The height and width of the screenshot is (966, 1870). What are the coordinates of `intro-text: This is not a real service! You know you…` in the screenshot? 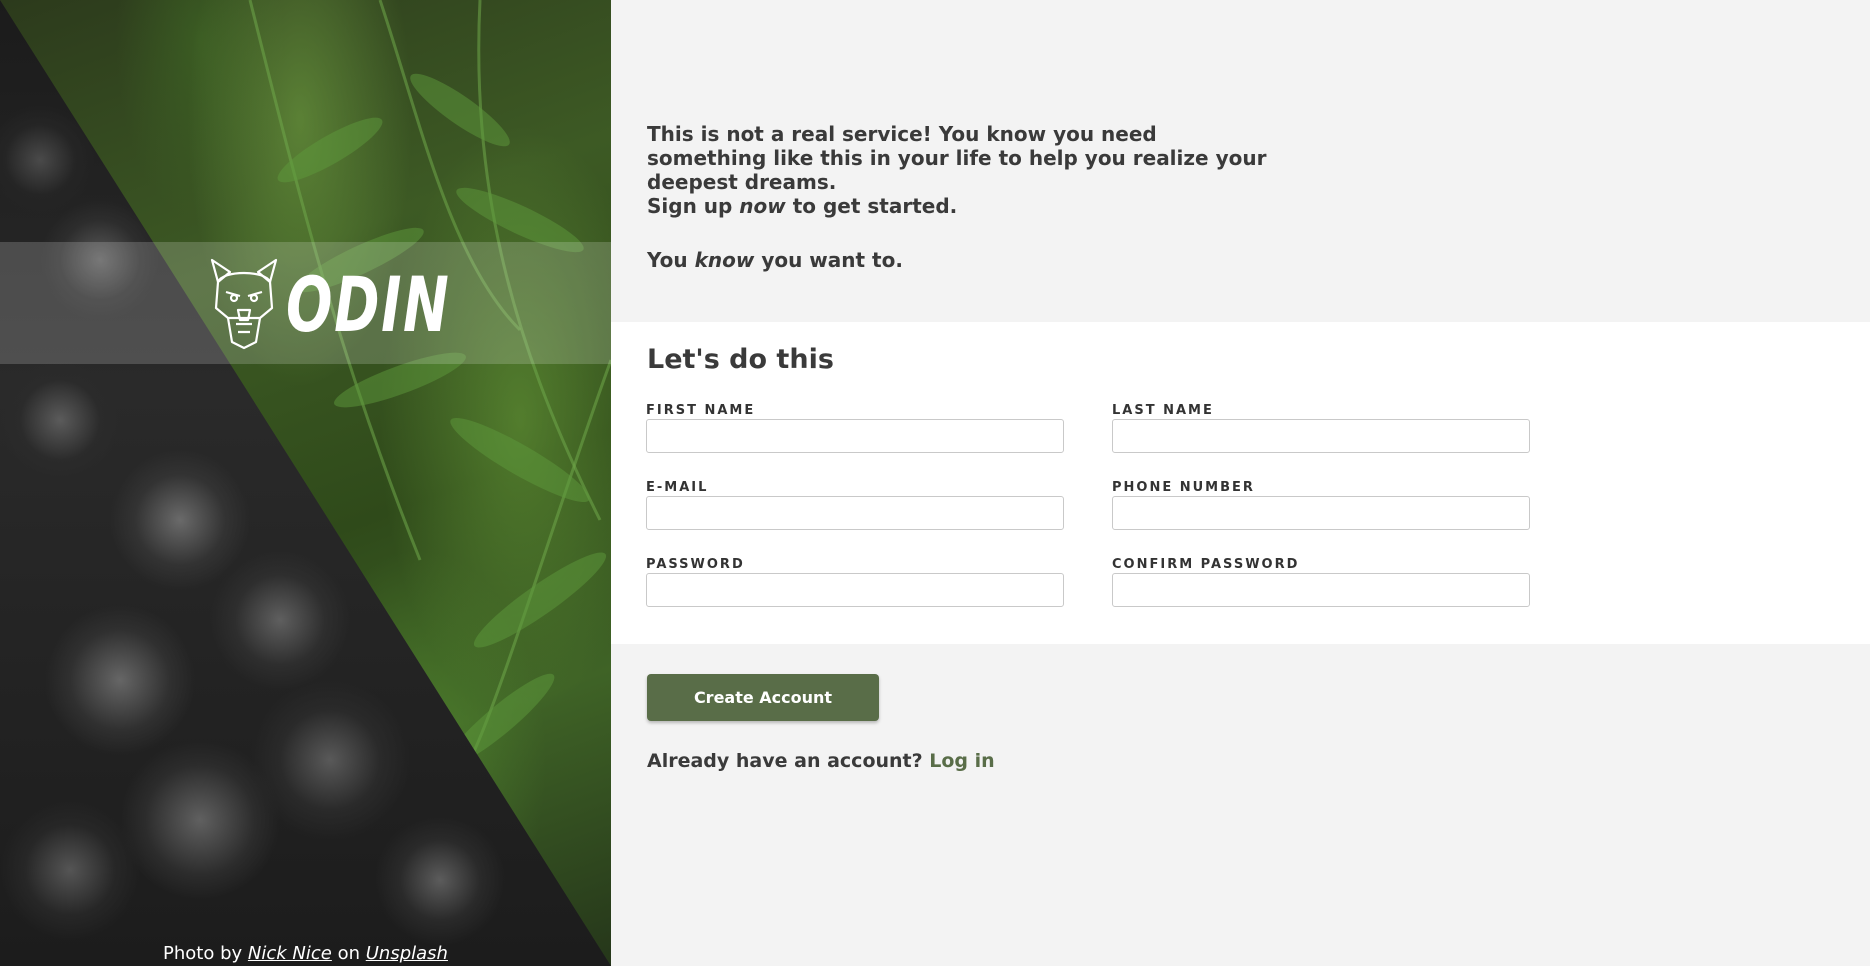 It's located at (957, 197).